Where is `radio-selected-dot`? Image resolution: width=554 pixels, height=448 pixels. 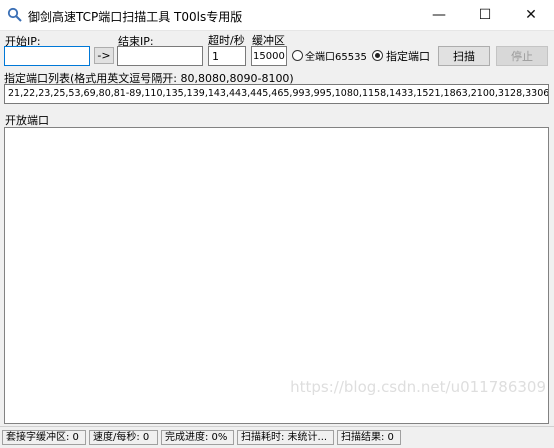
radio-selected-dot is located at coordinates (377, 55).